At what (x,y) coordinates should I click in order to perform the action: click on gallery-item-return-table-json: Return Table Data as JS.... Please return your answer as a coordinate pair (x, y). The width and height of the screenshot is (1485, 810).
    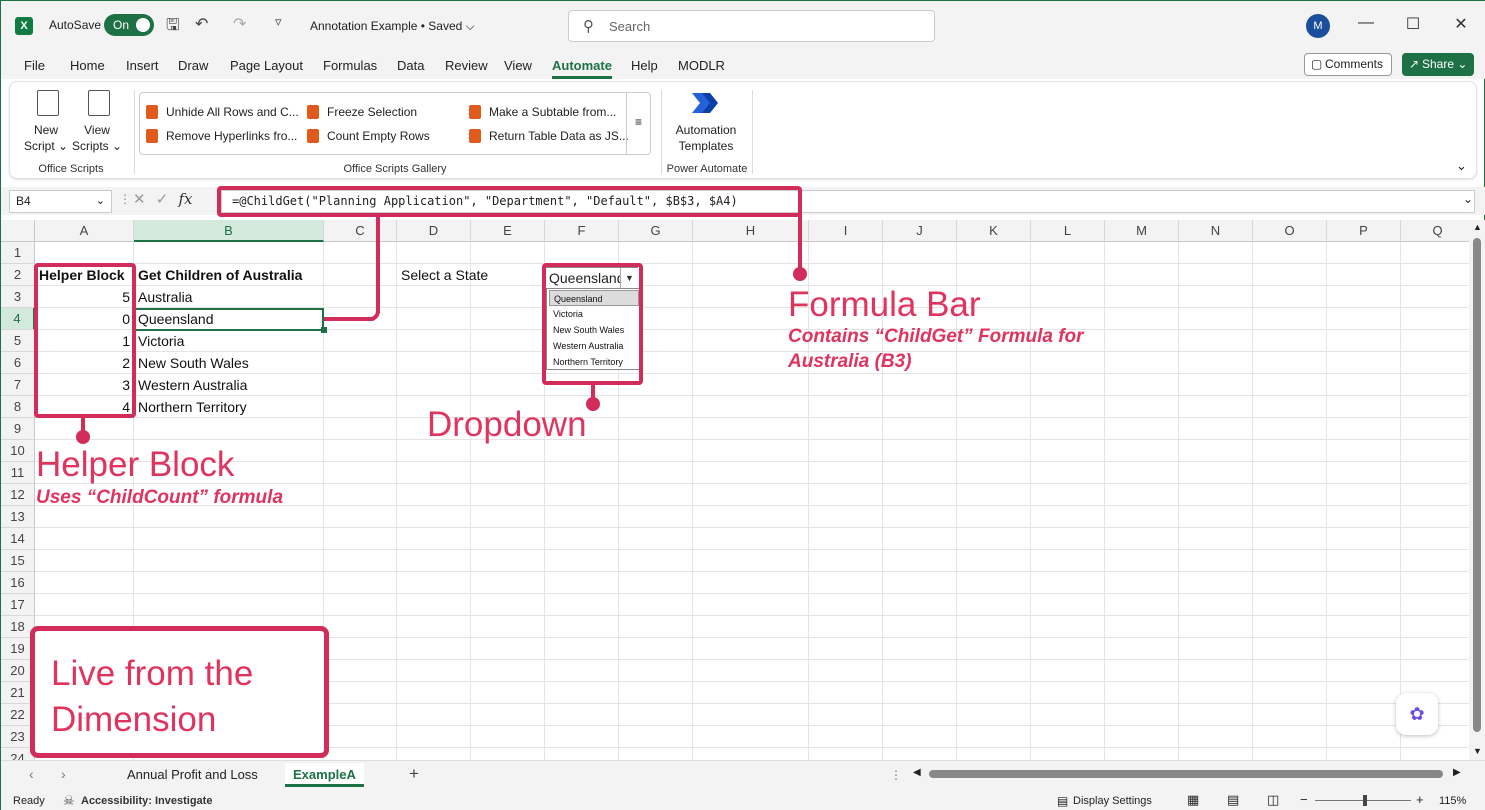
    Looking at the image, I should click on (549, 136).